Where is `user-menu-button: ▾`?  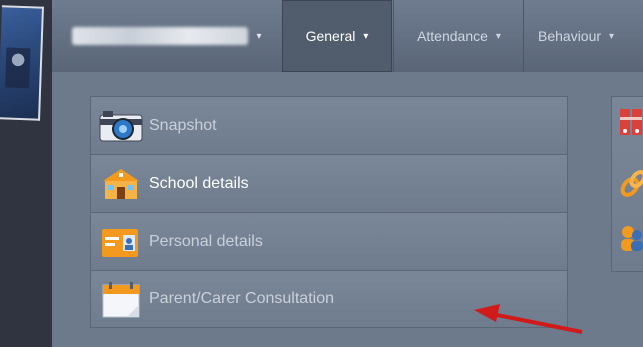 user-menu-button: ▾ is located at coordinates (167, 36).